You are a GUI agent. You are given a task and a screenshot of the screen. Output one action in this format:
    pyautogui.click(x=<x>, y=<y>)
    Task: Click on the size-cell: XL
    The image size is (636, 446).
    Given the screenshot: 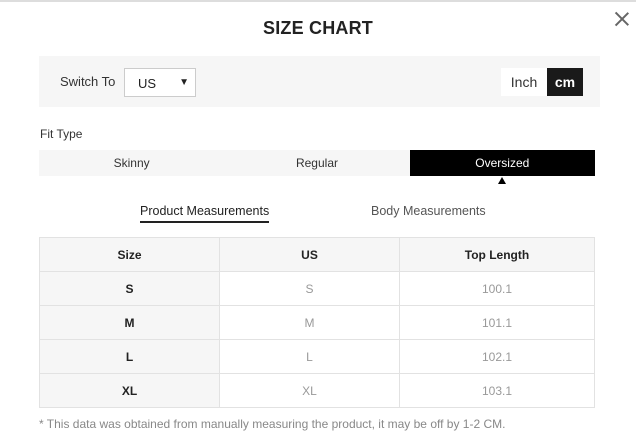 What is the action you would take?
    pyautogui.click(x=129, y=390)
    